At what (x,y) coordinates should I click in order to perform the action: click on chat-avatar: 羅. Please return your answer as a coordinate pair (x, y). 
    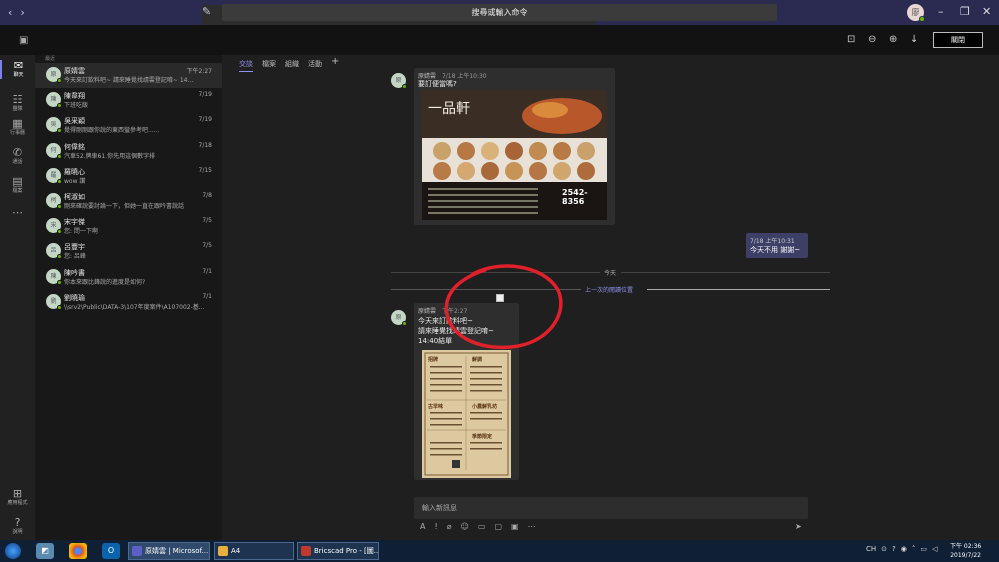
    Looking at the image, I should click on (54, 175).